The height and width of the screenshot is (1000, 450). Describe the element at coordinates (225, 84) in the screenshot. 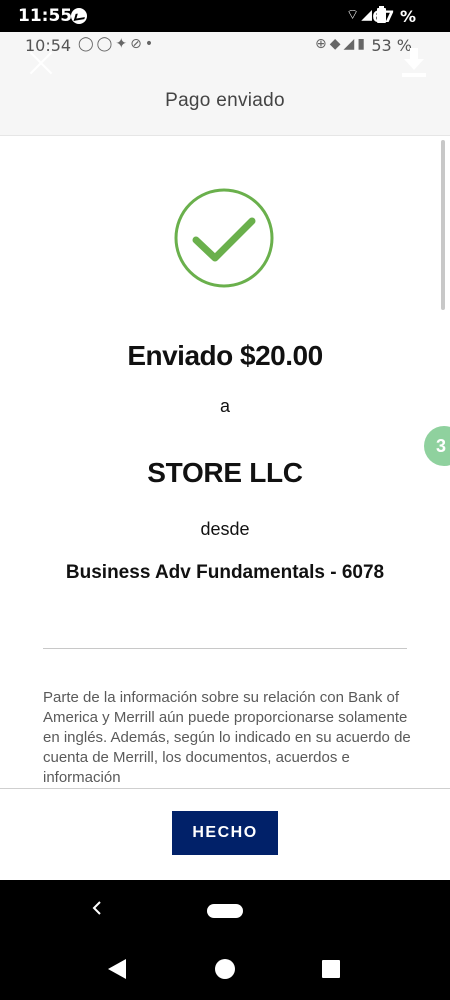

I see `header: 10:54 ◯◯✦⊘• ⊕◆◢▮ 53 % Pago enviado` at that location.